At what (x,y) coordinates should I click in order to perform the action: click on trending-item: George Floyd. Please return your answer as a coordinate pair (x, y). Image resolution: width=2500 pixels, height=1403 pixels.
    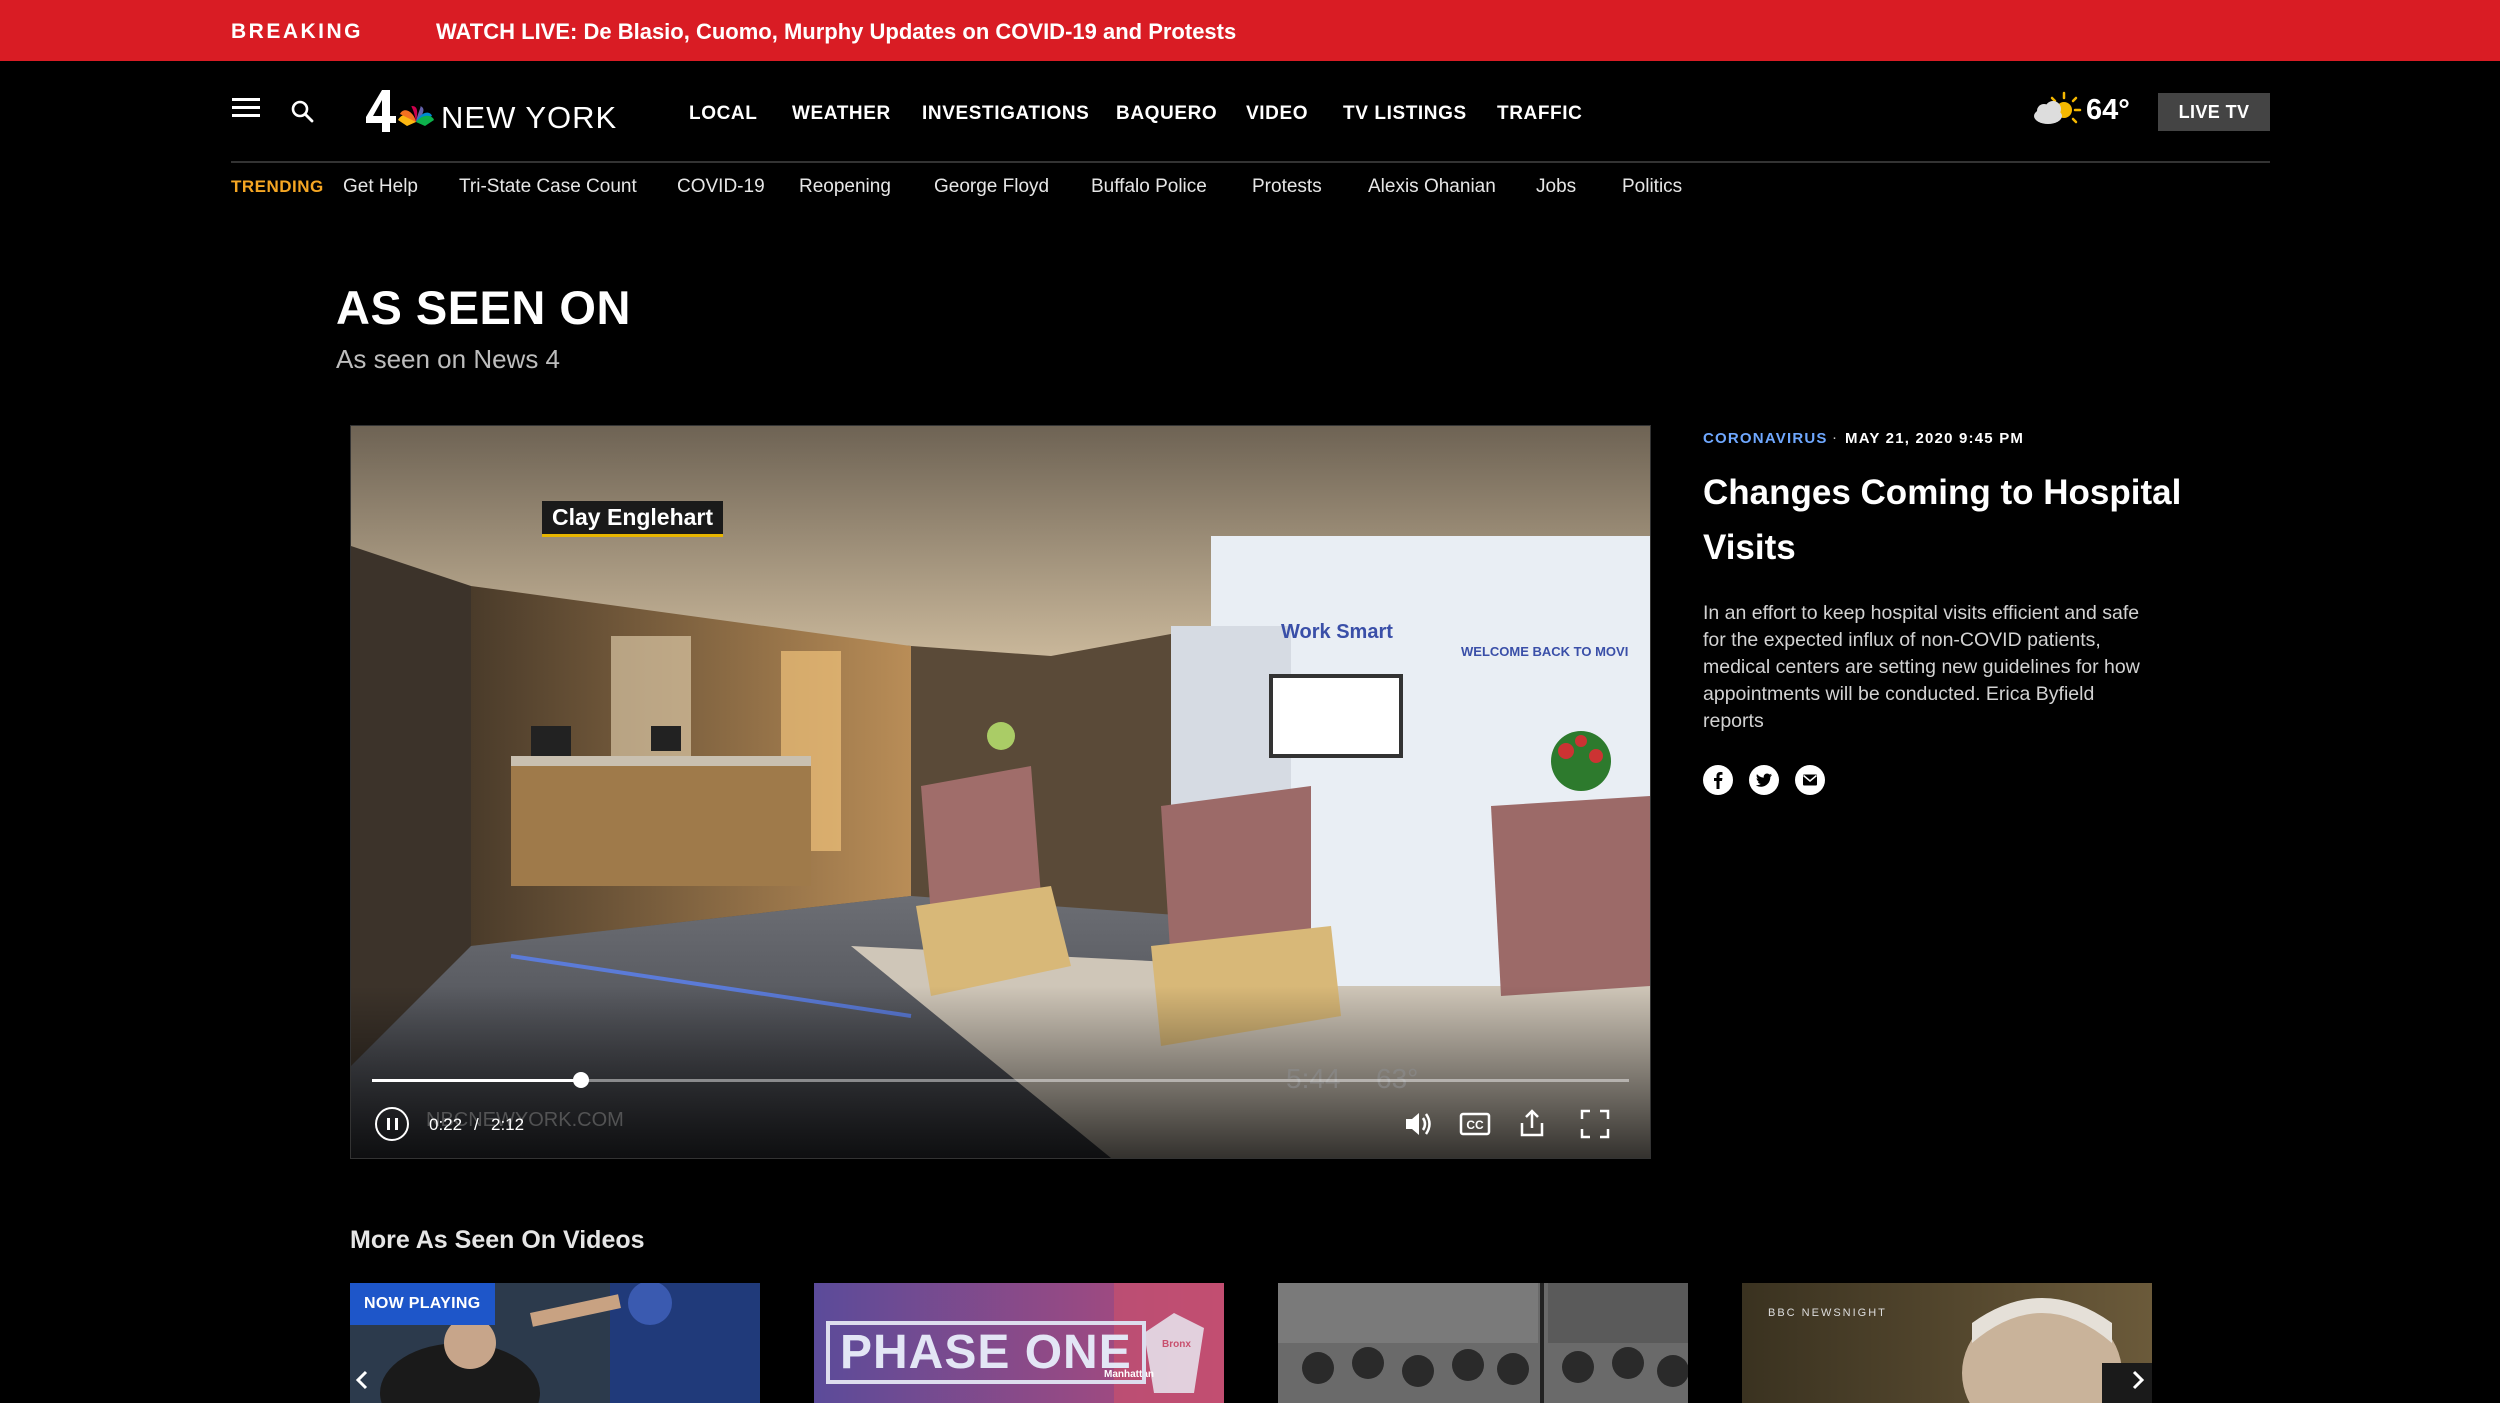
    Looking at the image, I should click on (991, 187).